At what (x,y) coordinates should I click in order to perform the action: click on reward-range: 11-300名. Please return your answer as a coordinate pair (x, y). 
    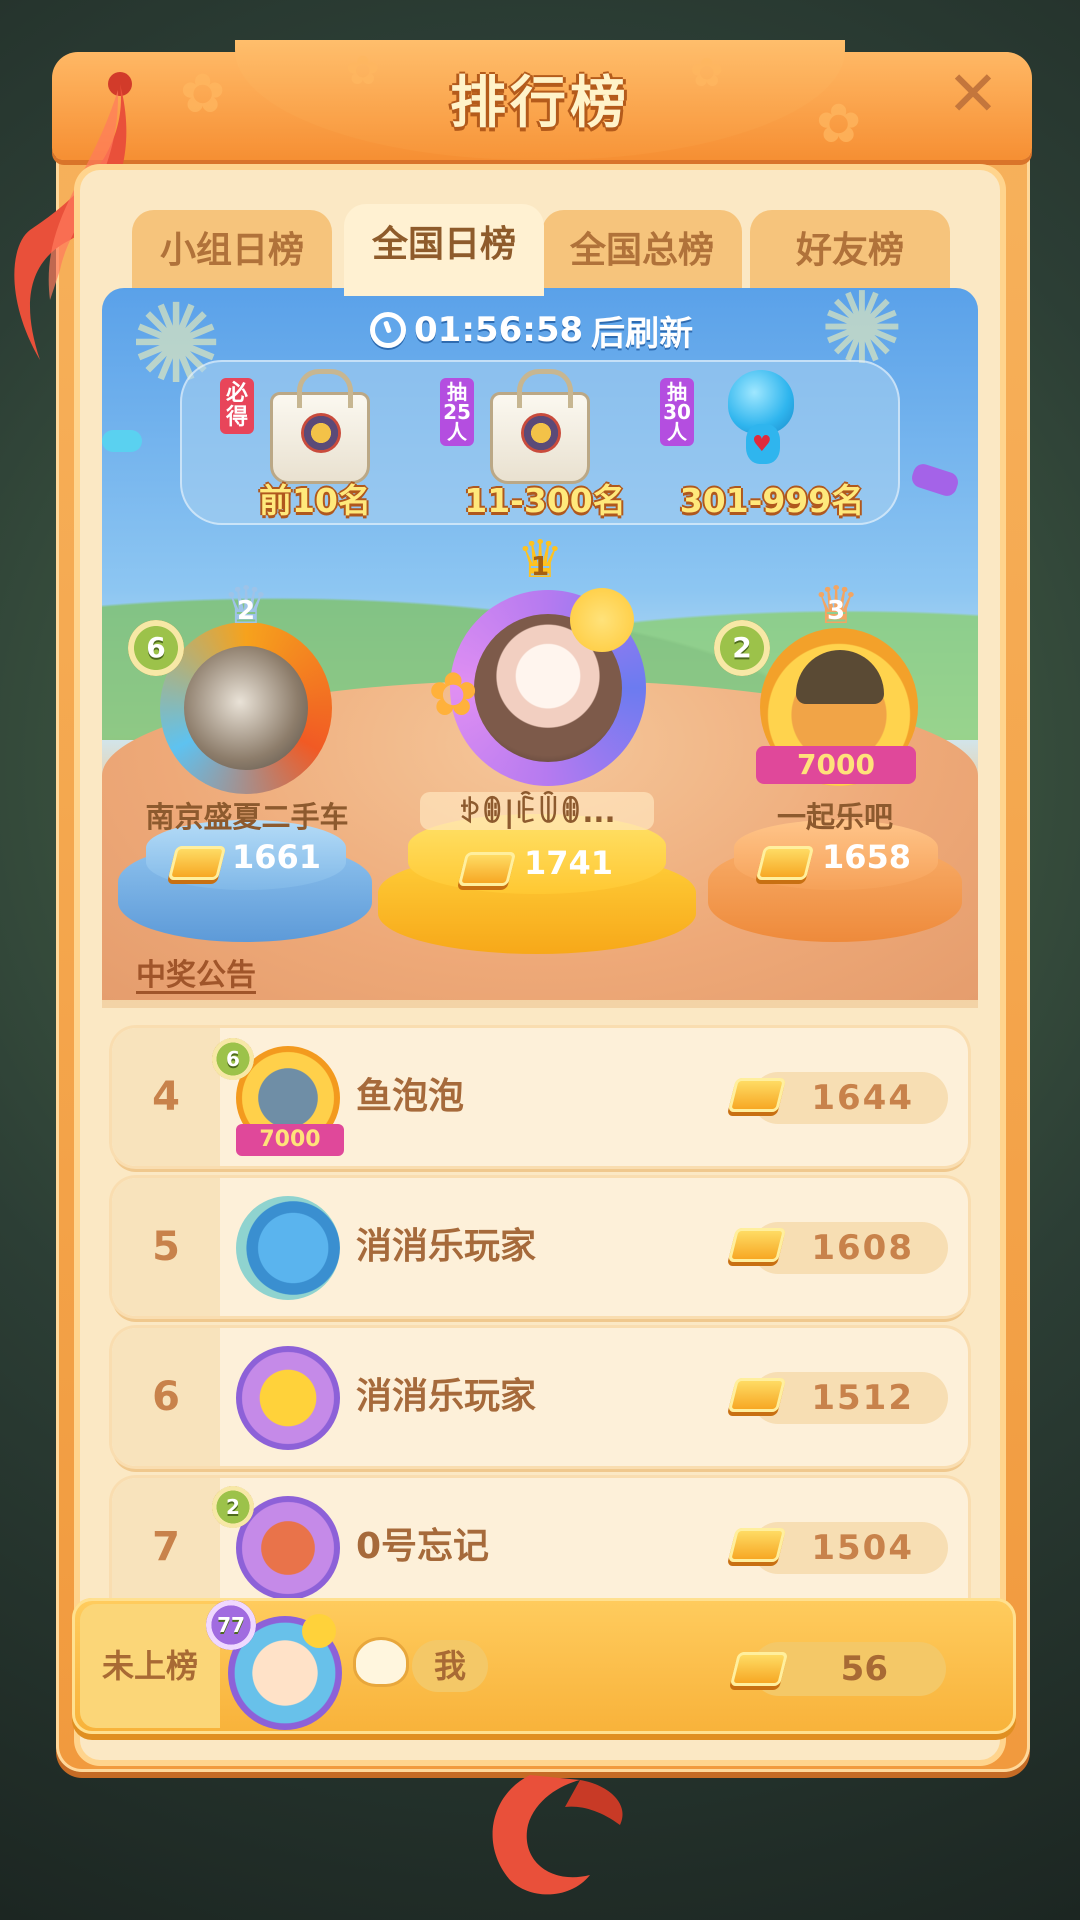
    Looking at the image, I should click on (545, 500).